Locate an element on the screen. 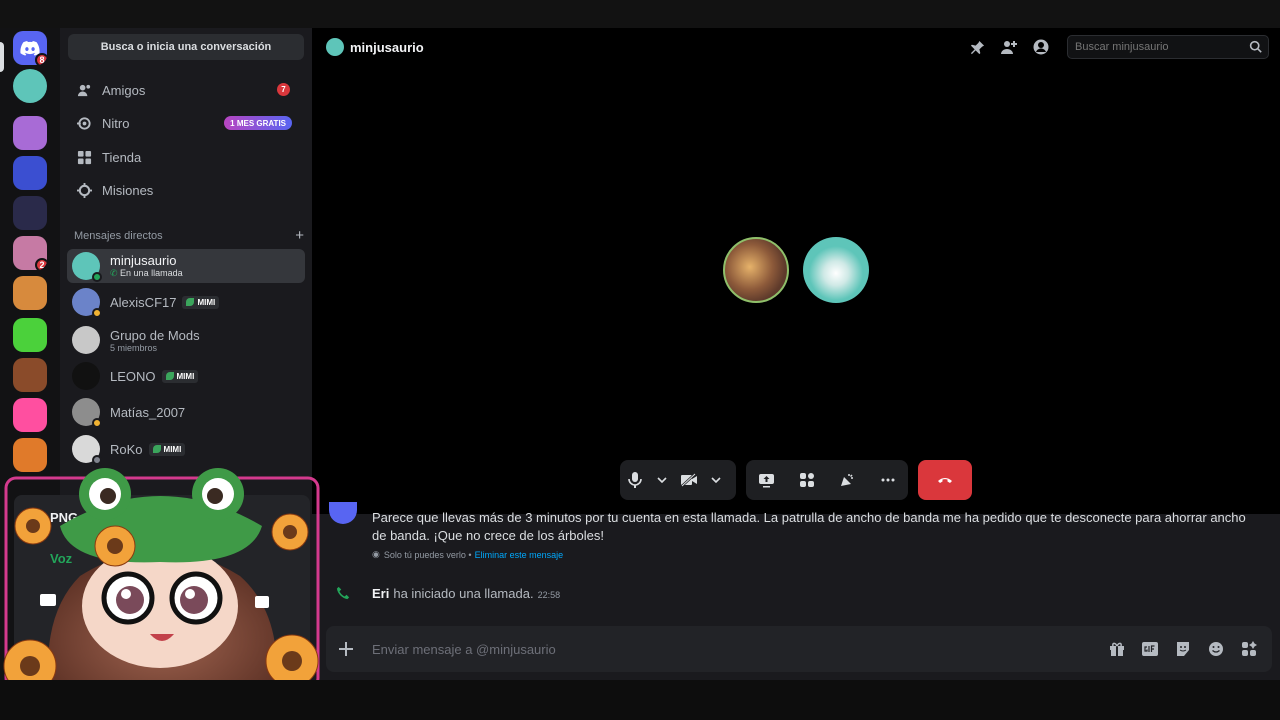 This screenshot has width=1280, height=720. friends-badge: 7 is located at coordinates (283, 89).